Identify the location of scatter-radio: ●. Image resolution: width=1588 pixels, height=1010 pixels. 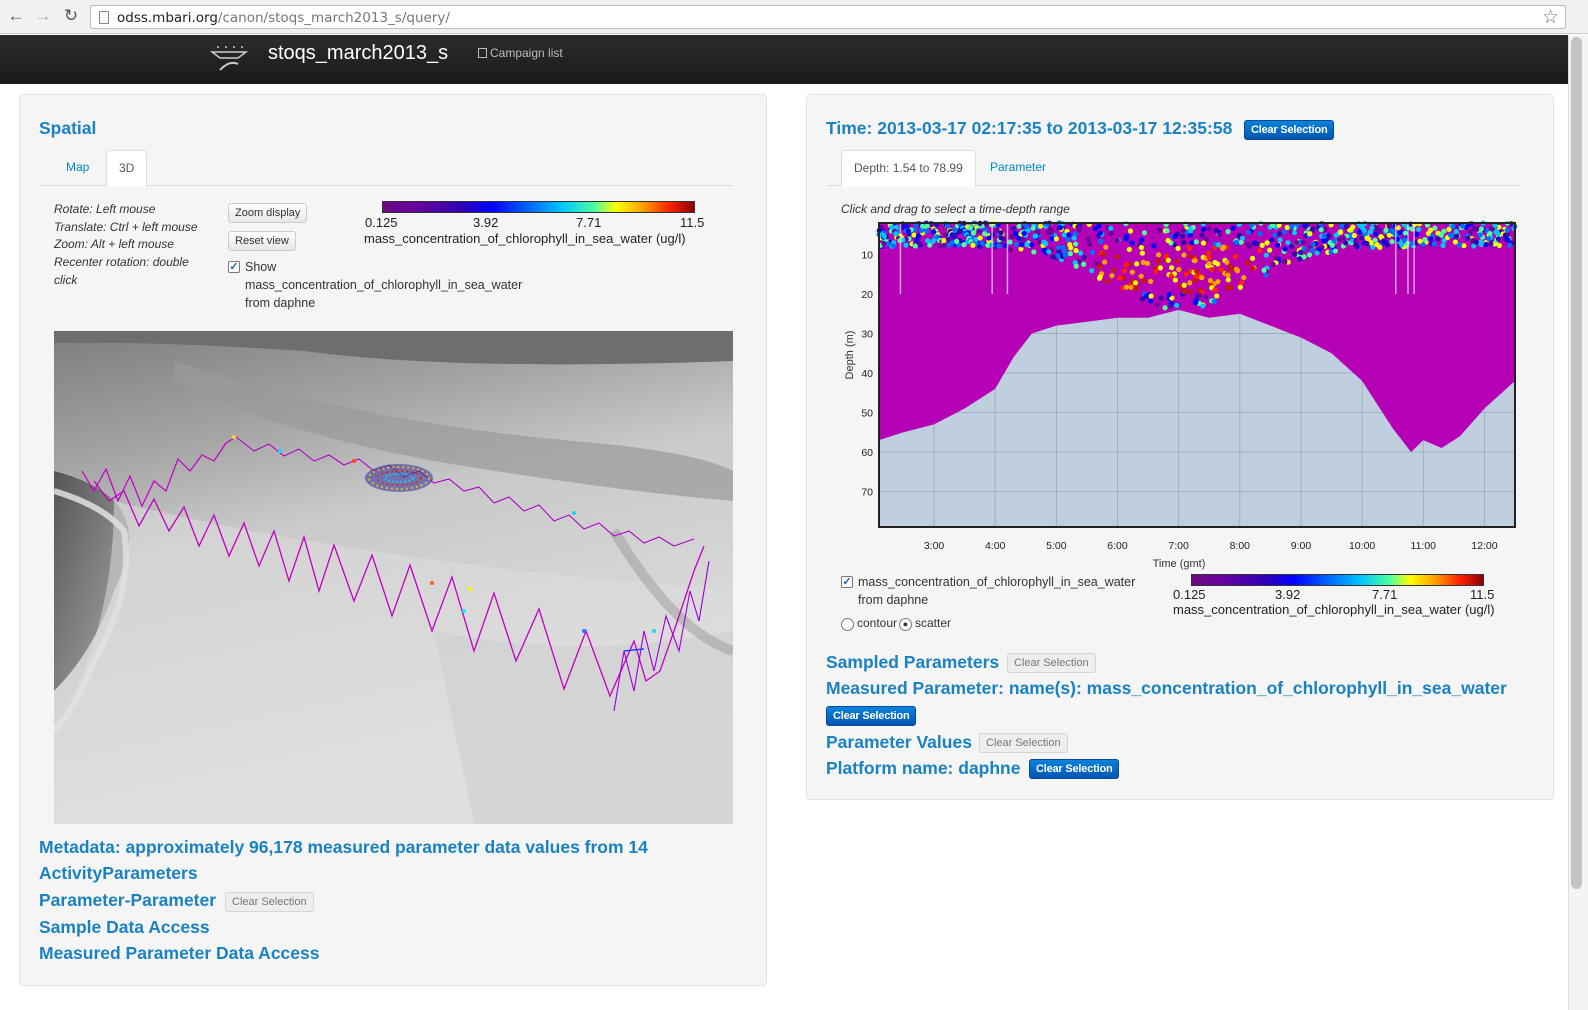
(905, 624).